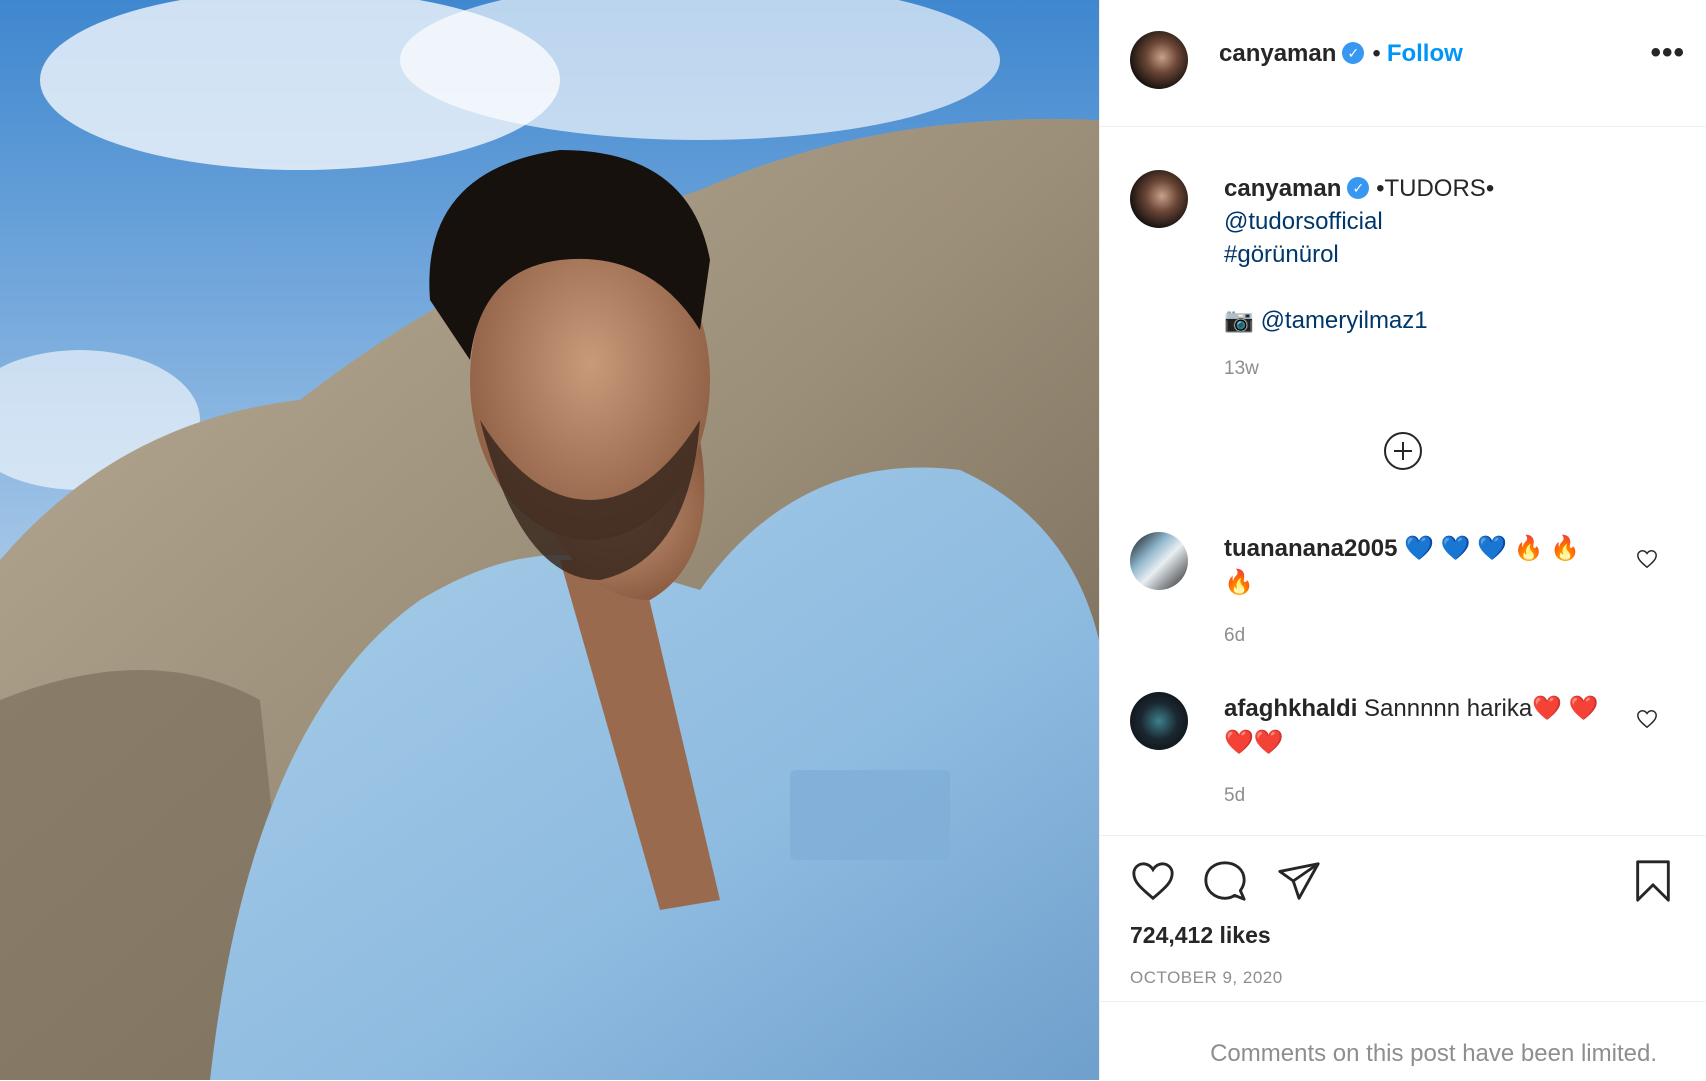 The width and height of the screenshot is (1706, 1081). I want to click on caption-title: •TUDORS•, so click(1435, 188).